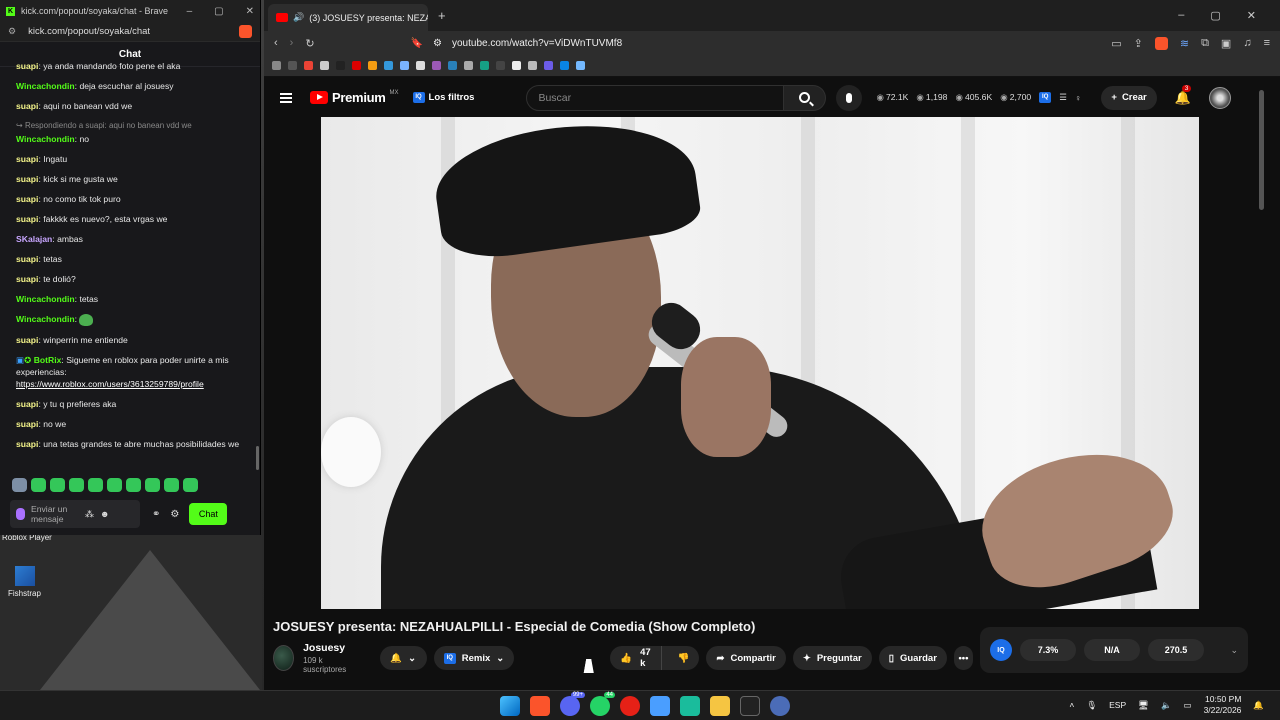 Image resolution: width=1280 pixels, height=720 pixels. Describe the element at coordinates (443, 97) in the screenshot. I see `filters-button: IQ Los filtros` at that location.